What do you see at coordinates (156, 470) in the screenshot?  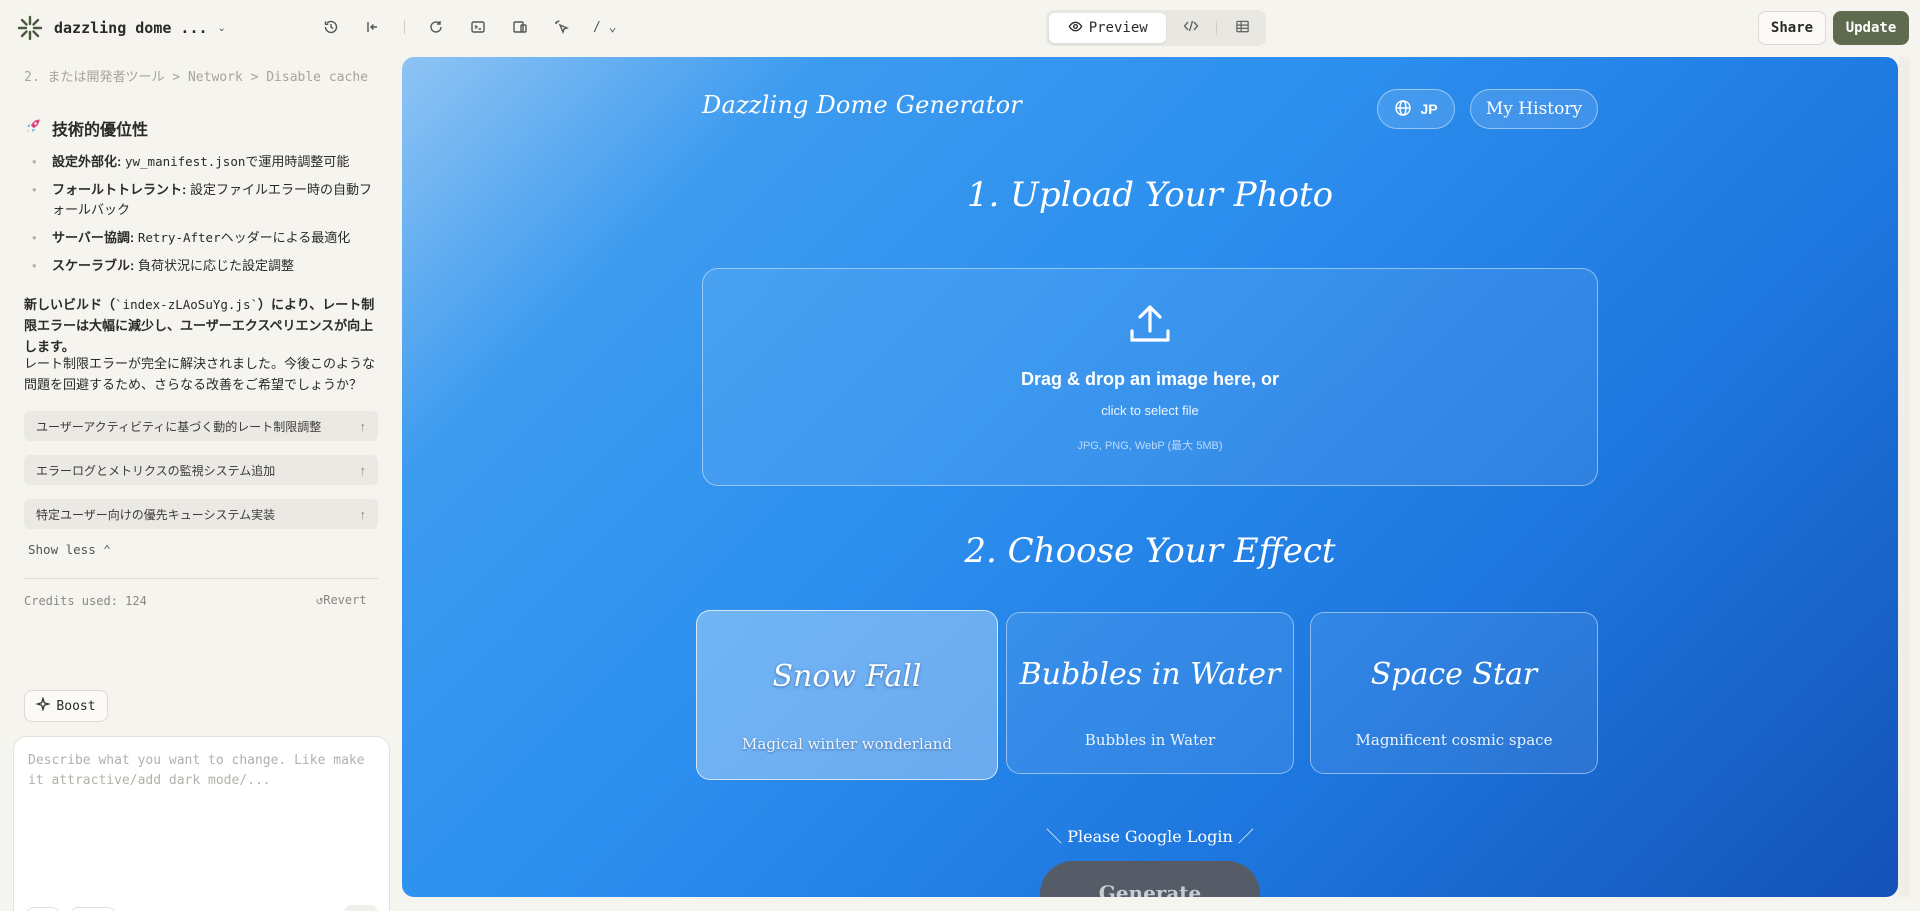 I see `suggestion-label: エラーログとメトリクスの監視システム追加` at bounding box center [156, 470].